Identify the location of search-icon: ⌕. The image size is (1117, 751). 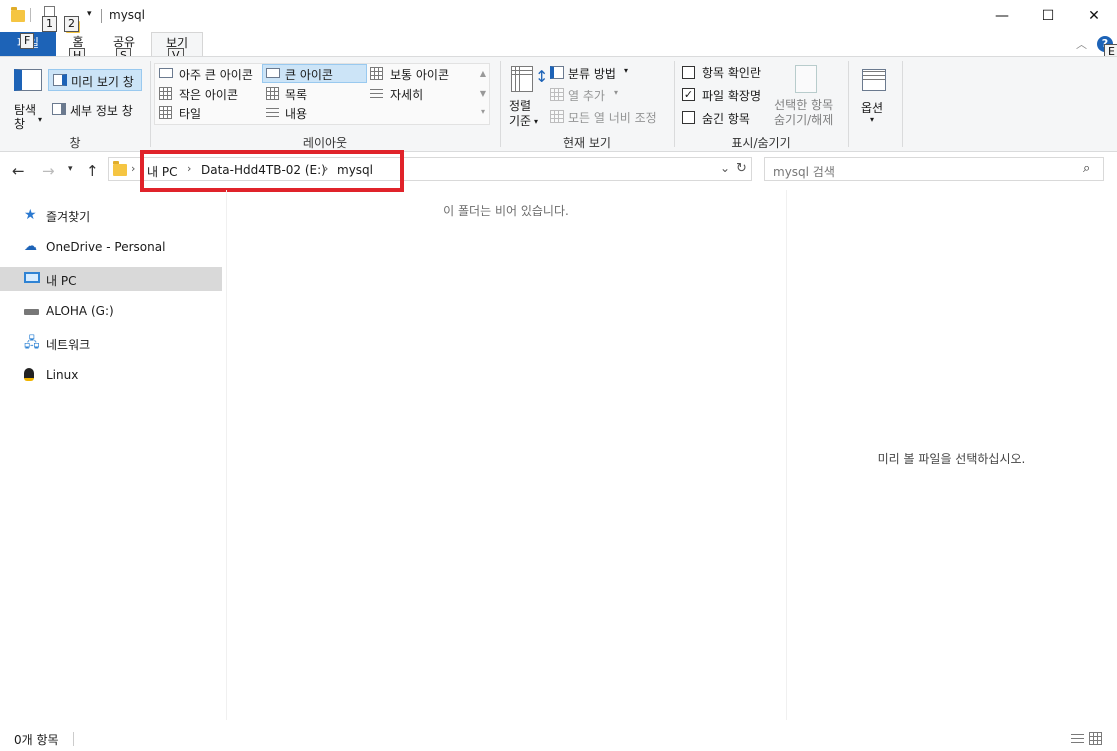
(1086, 168).